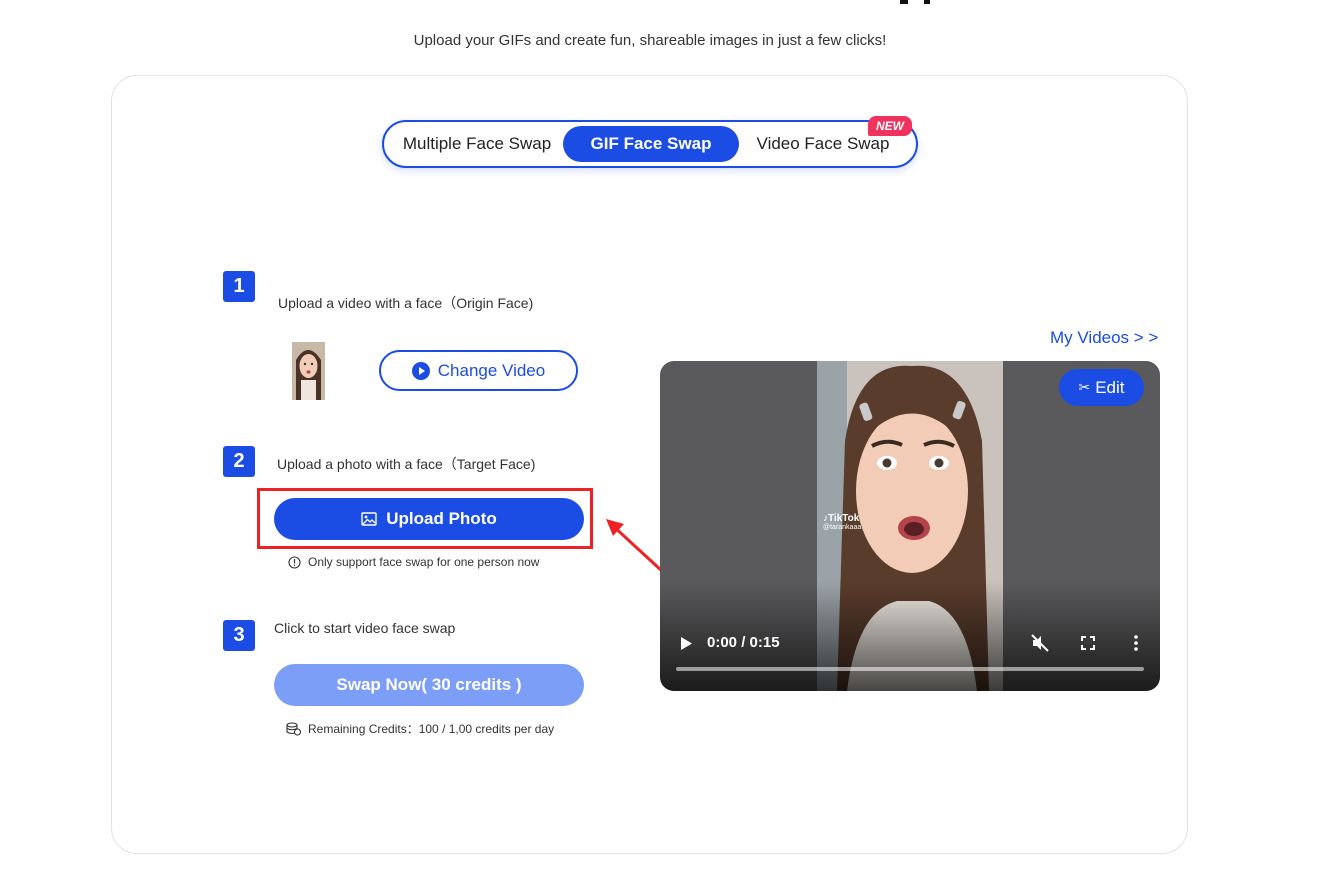 This screenshot has width=1331, height=869. Describe the element at coordinates (429, 685) in the screenshot. I see `swap-now-button: Swap Now( 30 credits )` at that location.